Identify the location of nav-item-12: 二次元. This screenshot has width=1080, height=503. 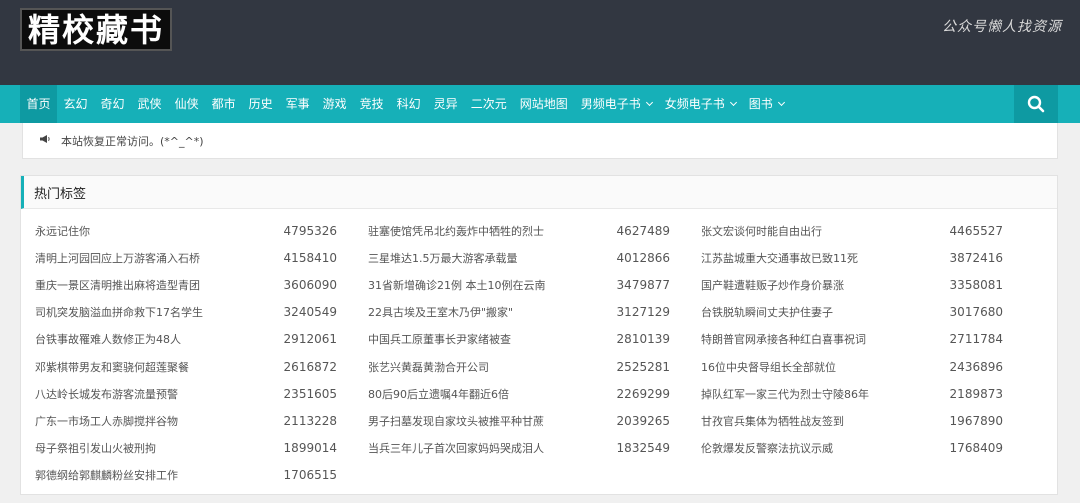
(488, 104).